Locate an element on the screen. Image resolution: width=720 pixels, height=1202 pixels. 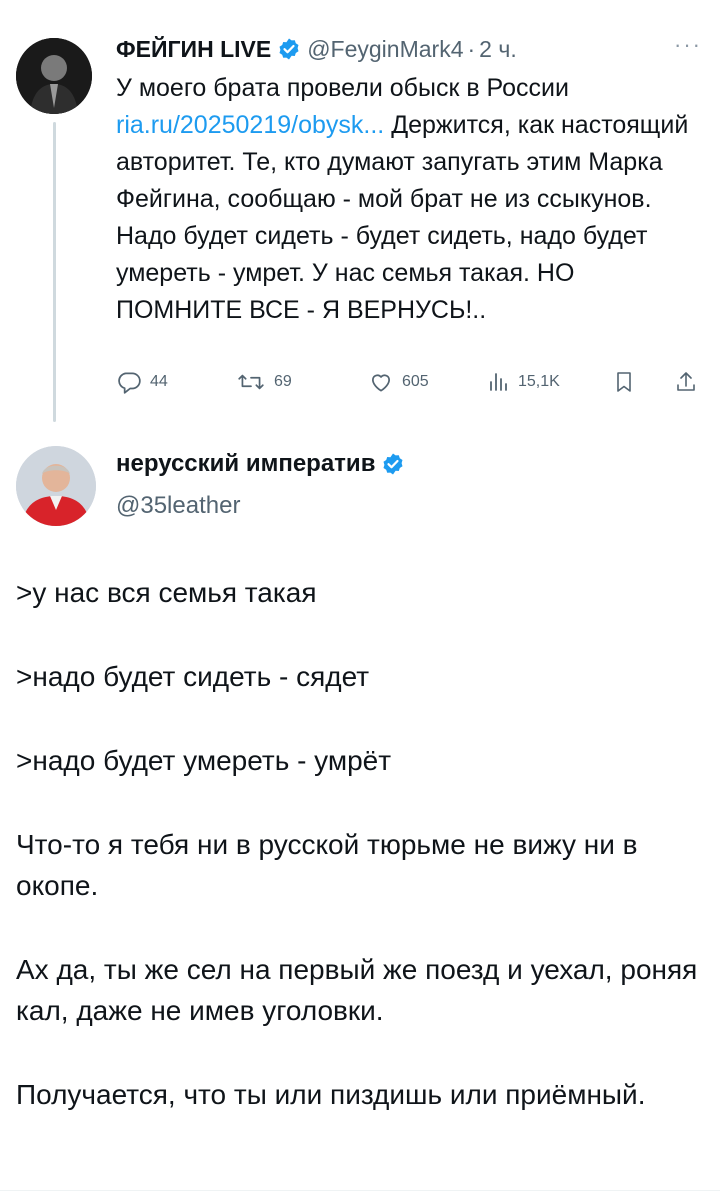
action-bar: 44 69 605 15,1K is located at coordinates (410, 382).